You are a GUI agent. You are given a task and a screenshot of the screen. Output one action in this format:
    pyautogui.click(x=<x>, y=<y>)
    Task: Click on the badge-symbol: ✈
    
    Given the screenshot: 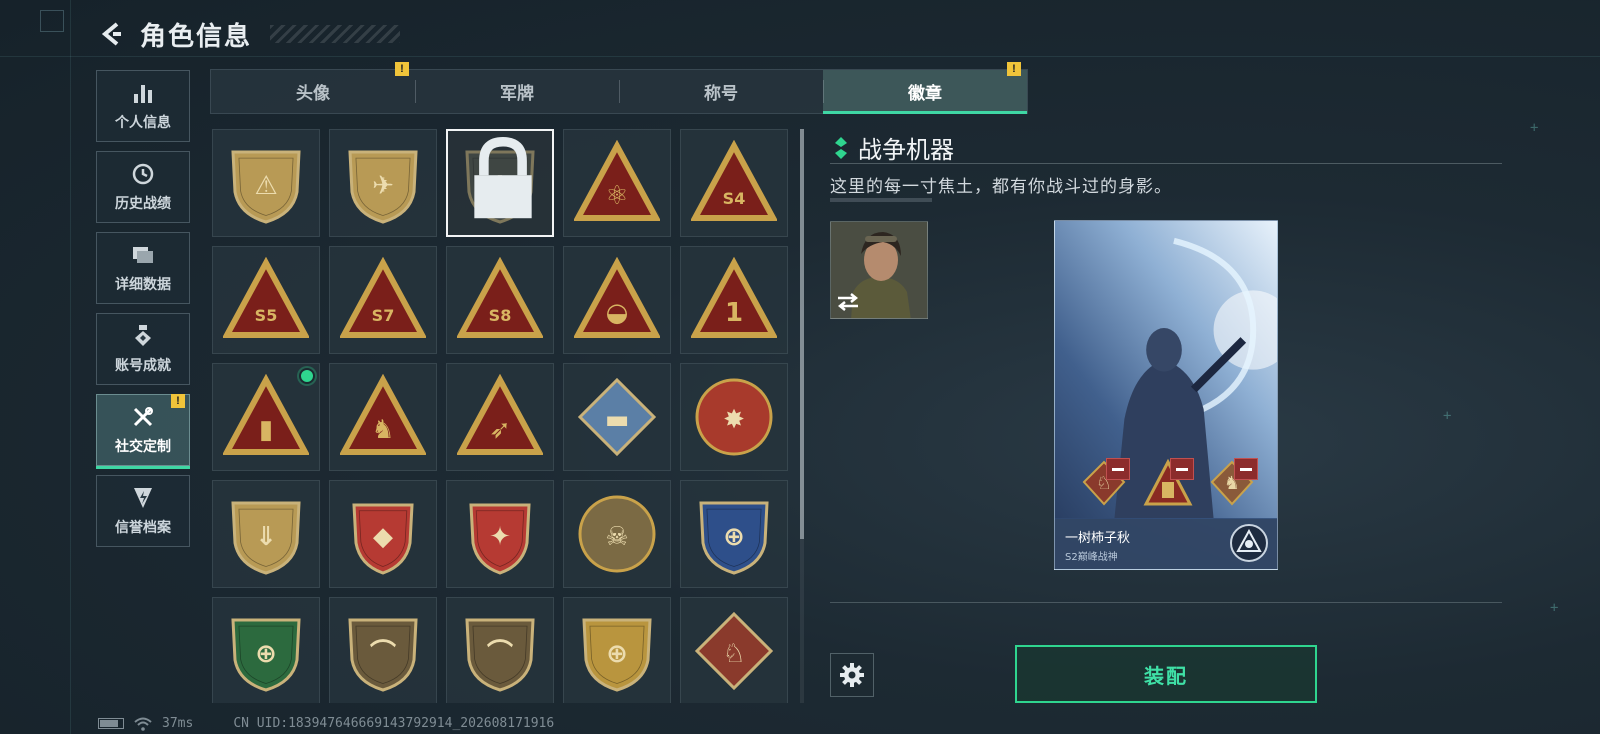 What is the action you would take?
    pyautogui.click(x=383, y=186)
    